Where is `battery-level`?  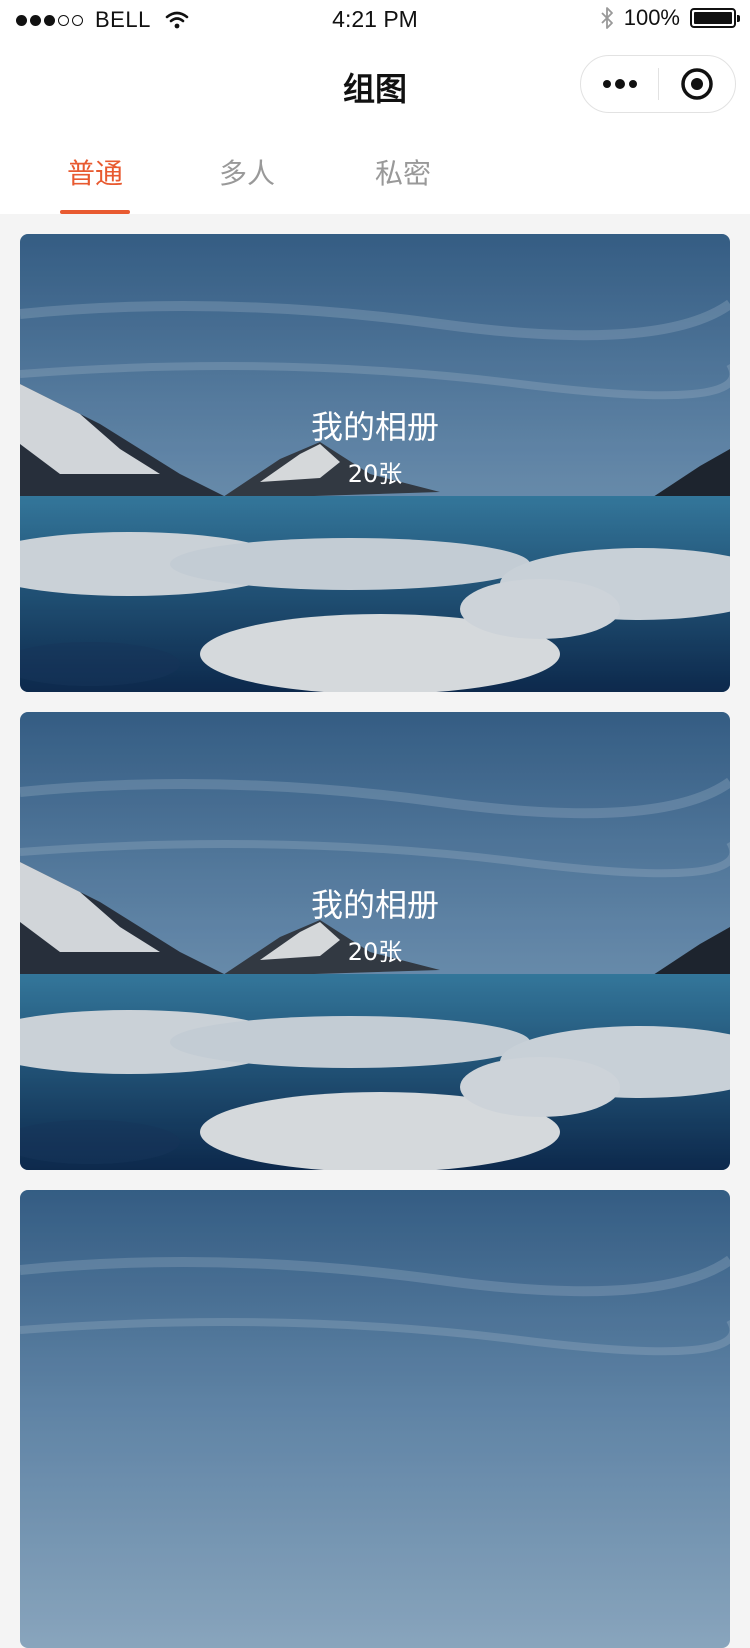
battery-level is located at coordinates (713, 18).